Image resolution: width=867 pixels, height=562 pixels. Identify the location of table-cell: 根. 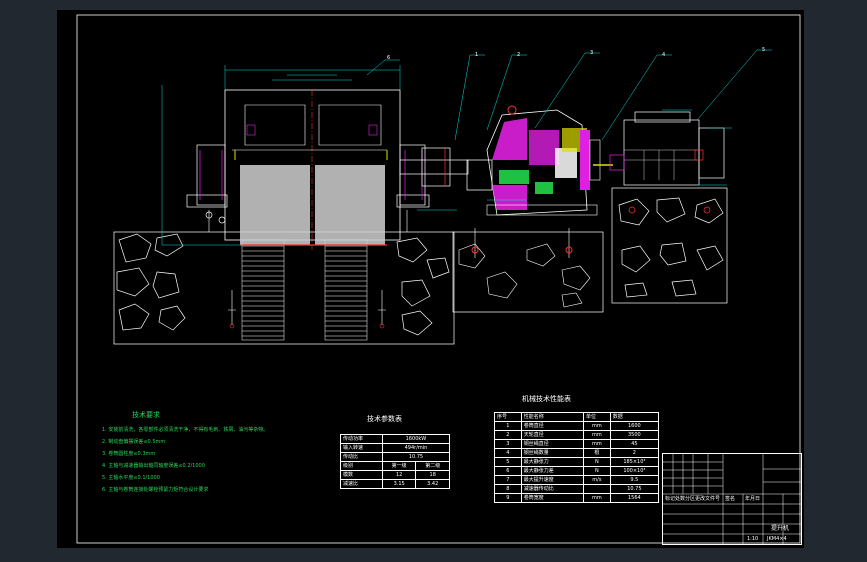
(597, 453).